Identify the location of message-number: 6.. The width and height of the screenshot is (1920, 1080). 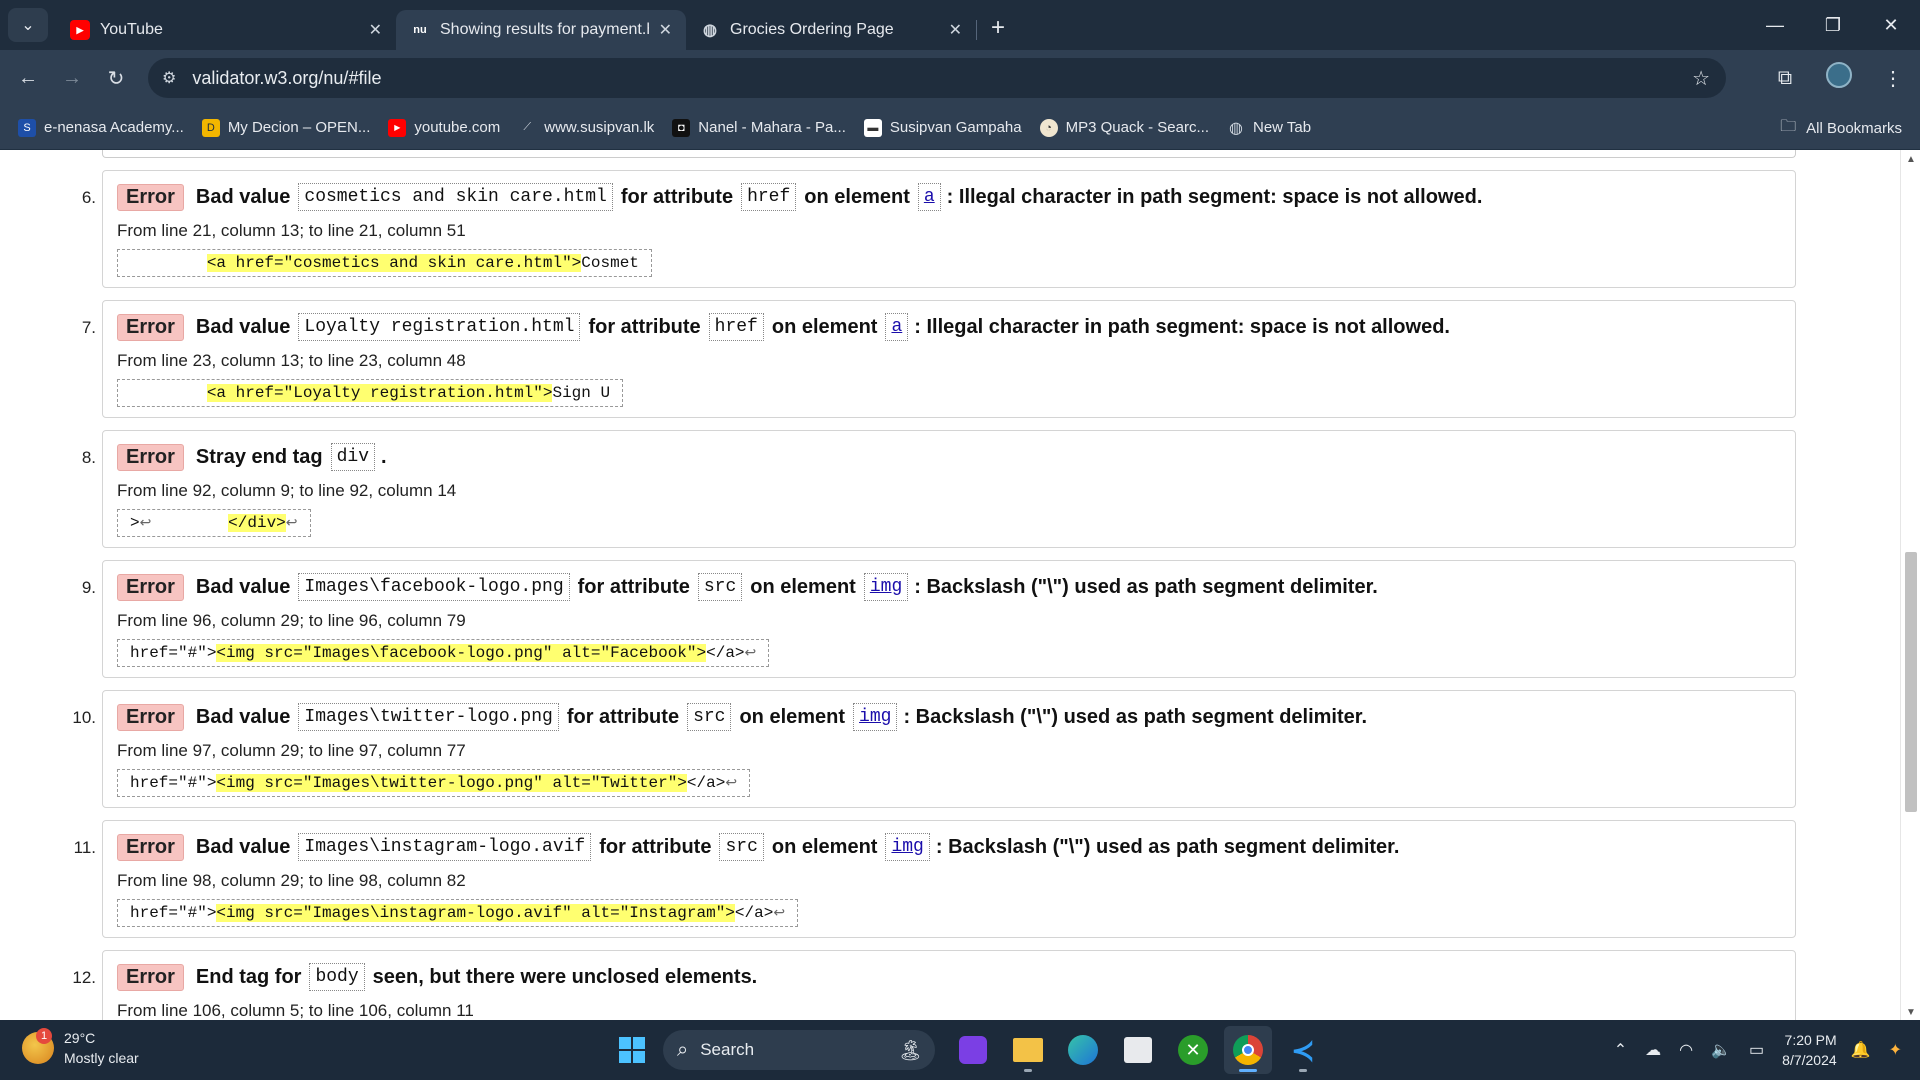
(88, 197).